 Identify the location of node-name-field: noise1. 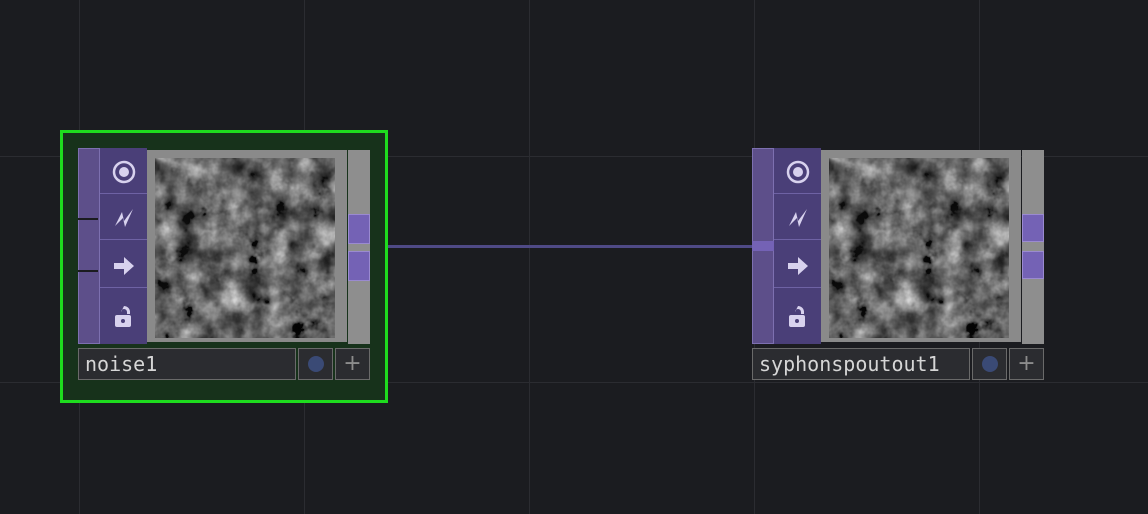
(187, 364).